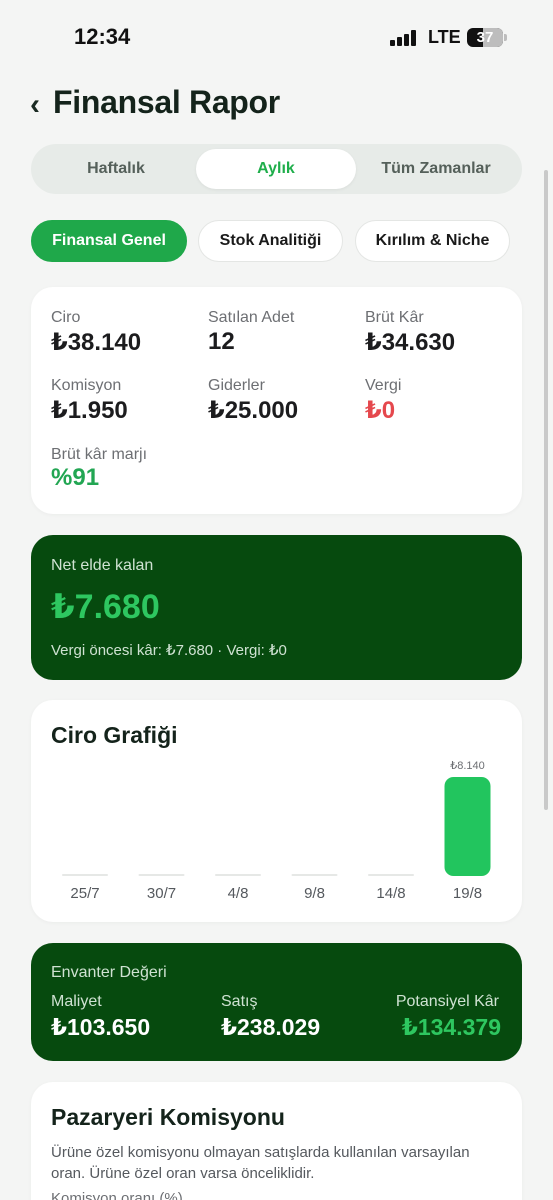 The image size is (553, 1200). Describe the element at coordinates (236, 385) in the screenshot. I see `giderler-label: Giderler` at that location.